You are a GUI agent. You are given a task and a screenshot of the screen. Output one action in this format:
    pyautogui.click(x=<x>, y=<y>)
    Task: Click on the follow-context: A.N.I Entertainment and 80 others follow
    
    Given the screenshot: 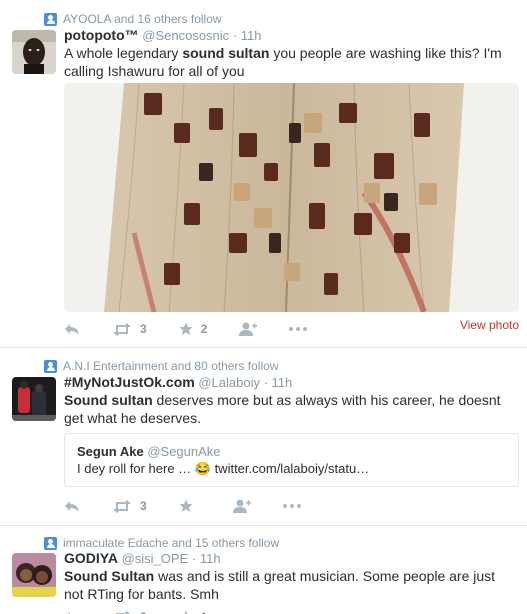 What is the action you would take?
    pyautogui.click(x=161, y=366)
    